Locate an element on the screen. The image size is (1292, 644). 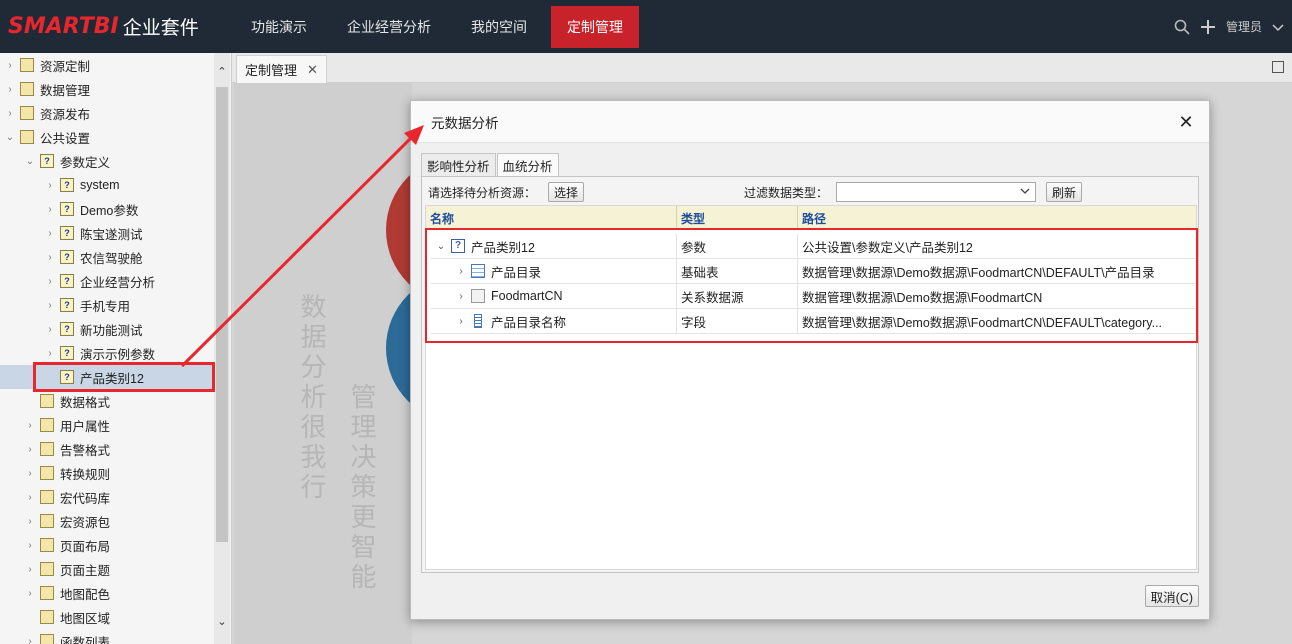
cancel-button: 取消(C) is located at coordinates (1171, 596).